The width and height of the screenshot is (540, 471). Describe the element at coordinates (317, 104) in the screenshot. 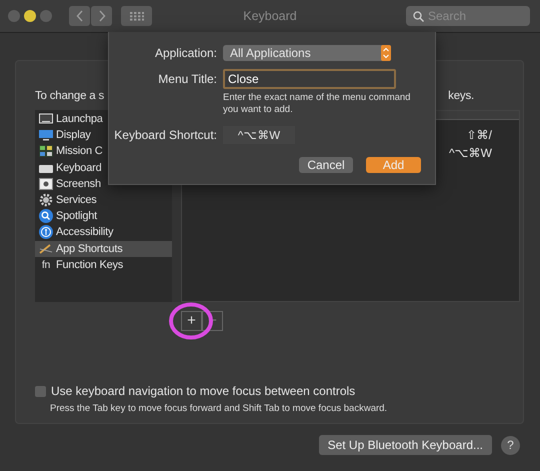

I see `hint-text: Enter the exact name of the menu command you want to add.` at that location.